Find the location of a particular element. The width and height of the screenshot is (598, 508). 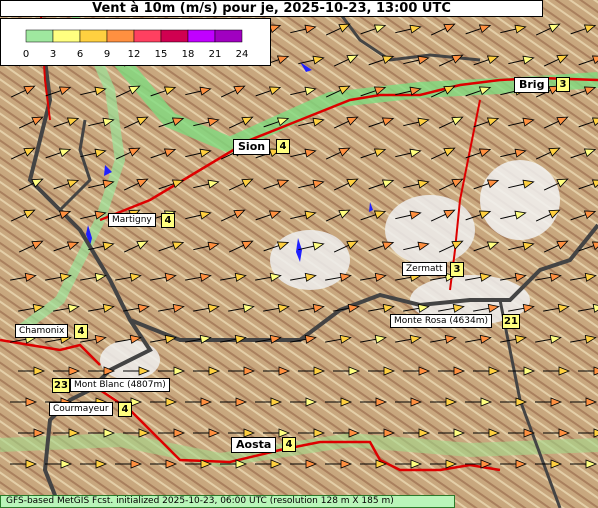

legend-tick-label: 3 is located at coordinates (53, 54).